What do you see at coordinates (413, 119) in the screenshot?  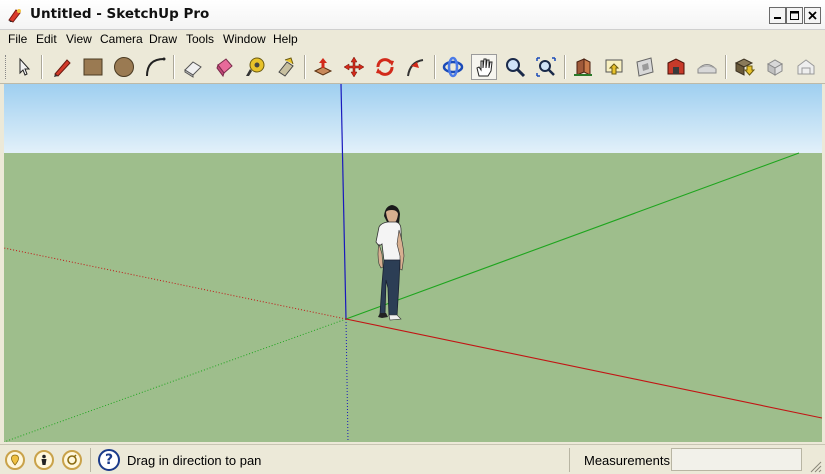 I see `sky` at bounding box center [413, 119].